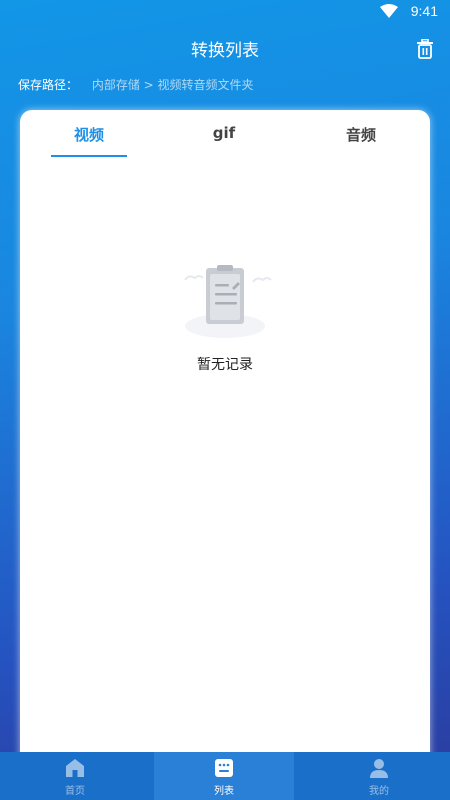 The height and width of the screenshot is (800, 450). What do you see at coordinates (75, 768) in the screenshot?
I see `home-icon` at bounding box center [75, 768].